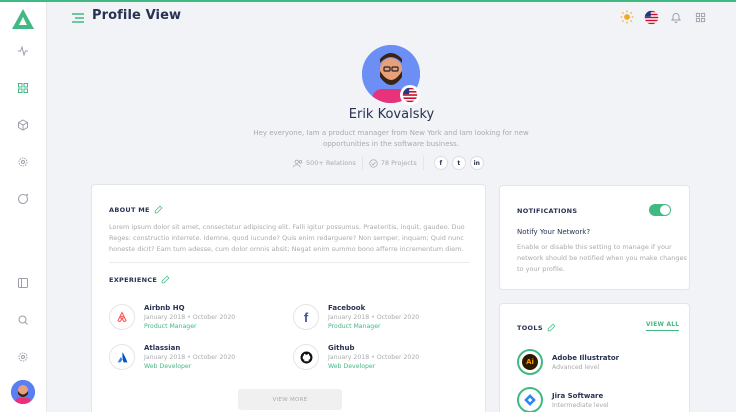 Image resolution: width=736 pixels, height=412 pixels. What do you see at coordinates (676, 17) in the screenshot?
I see `bell-icon` at bounding box center [676, 17].